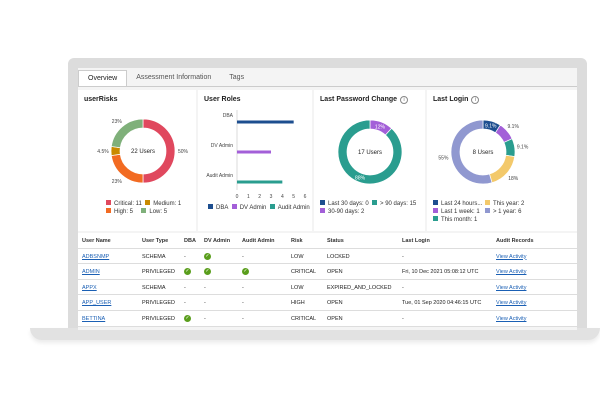  I want to click on over-1-year-swatch, so click(487, 210).